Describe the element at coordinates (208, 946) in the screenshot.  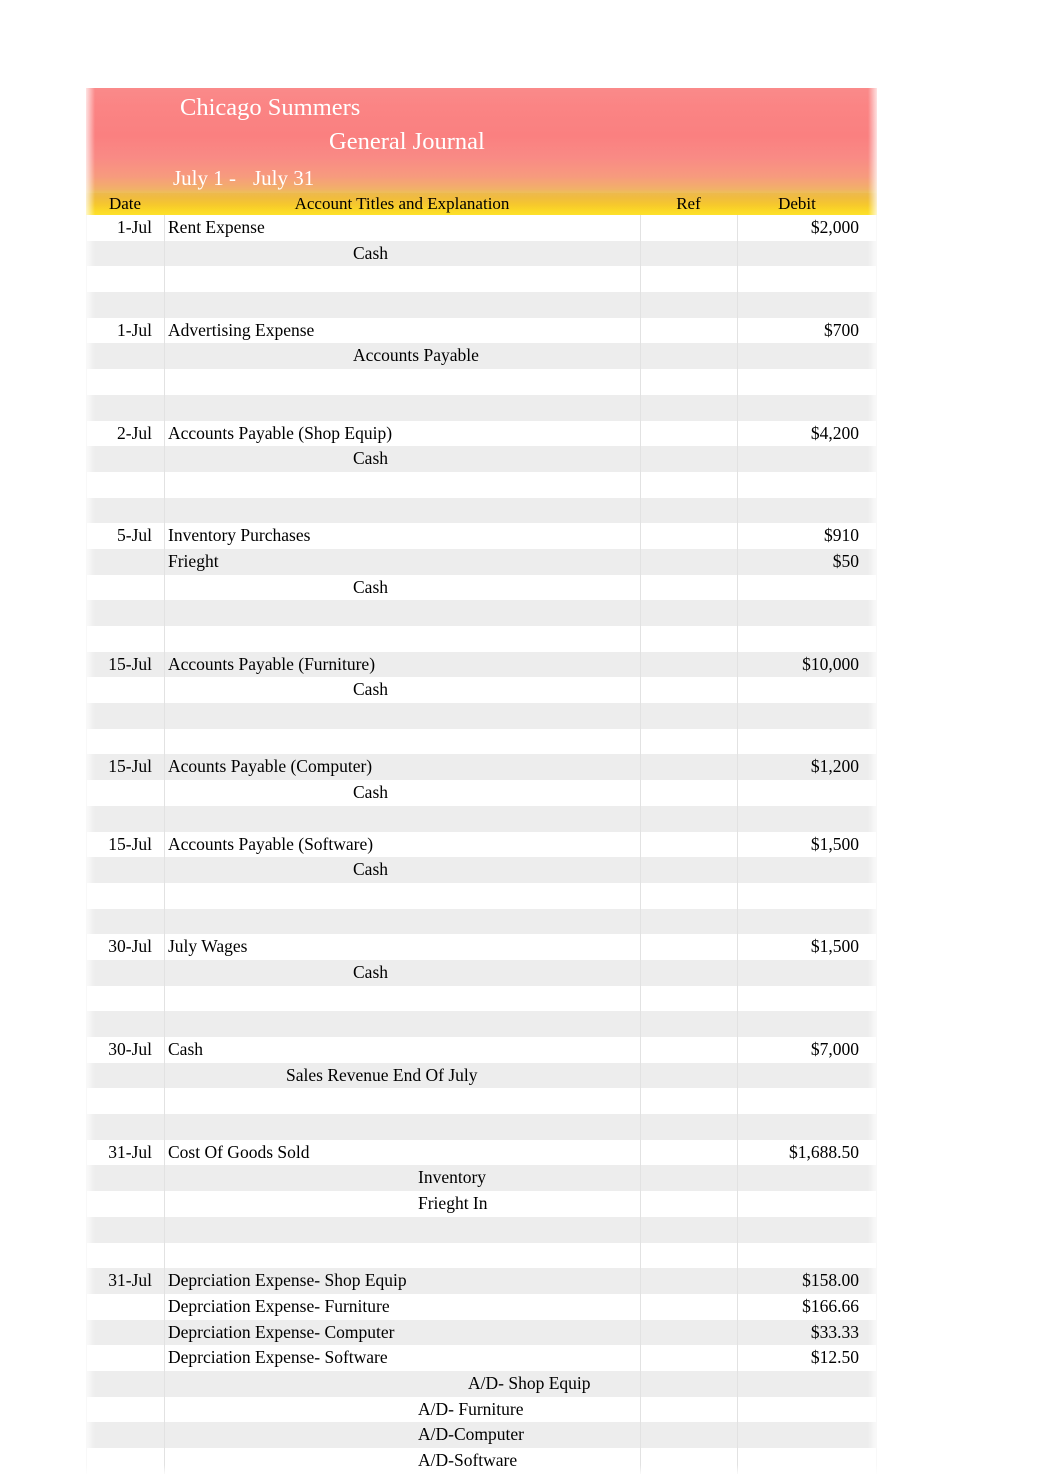
I see `cell-account-title: July Wages` at that location.